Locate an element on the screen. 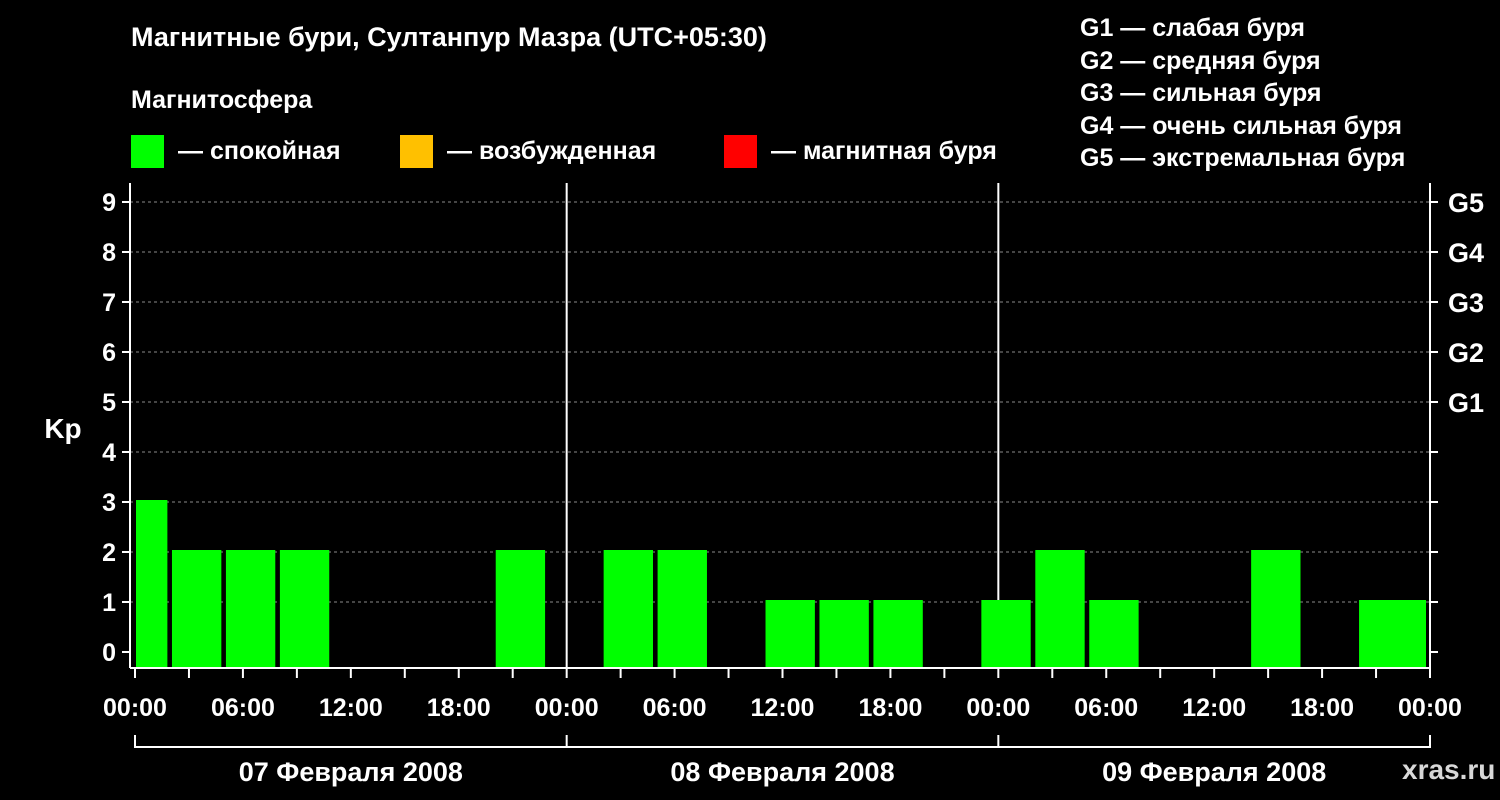  day-label: 08 Февраля 2008 is located at coordinates (782, 772).